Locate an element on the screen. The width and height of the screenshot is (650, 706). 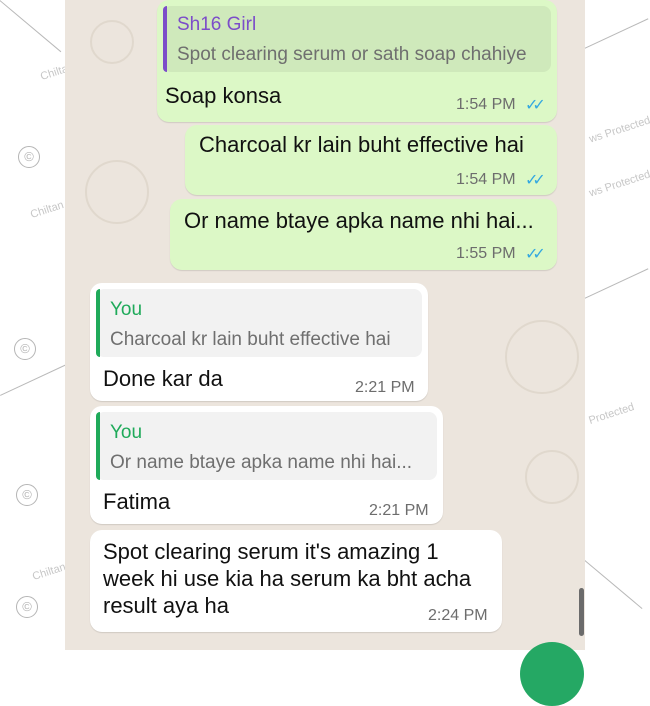
quote-author: Sh16 Girl is located at coordinates (217, 24).